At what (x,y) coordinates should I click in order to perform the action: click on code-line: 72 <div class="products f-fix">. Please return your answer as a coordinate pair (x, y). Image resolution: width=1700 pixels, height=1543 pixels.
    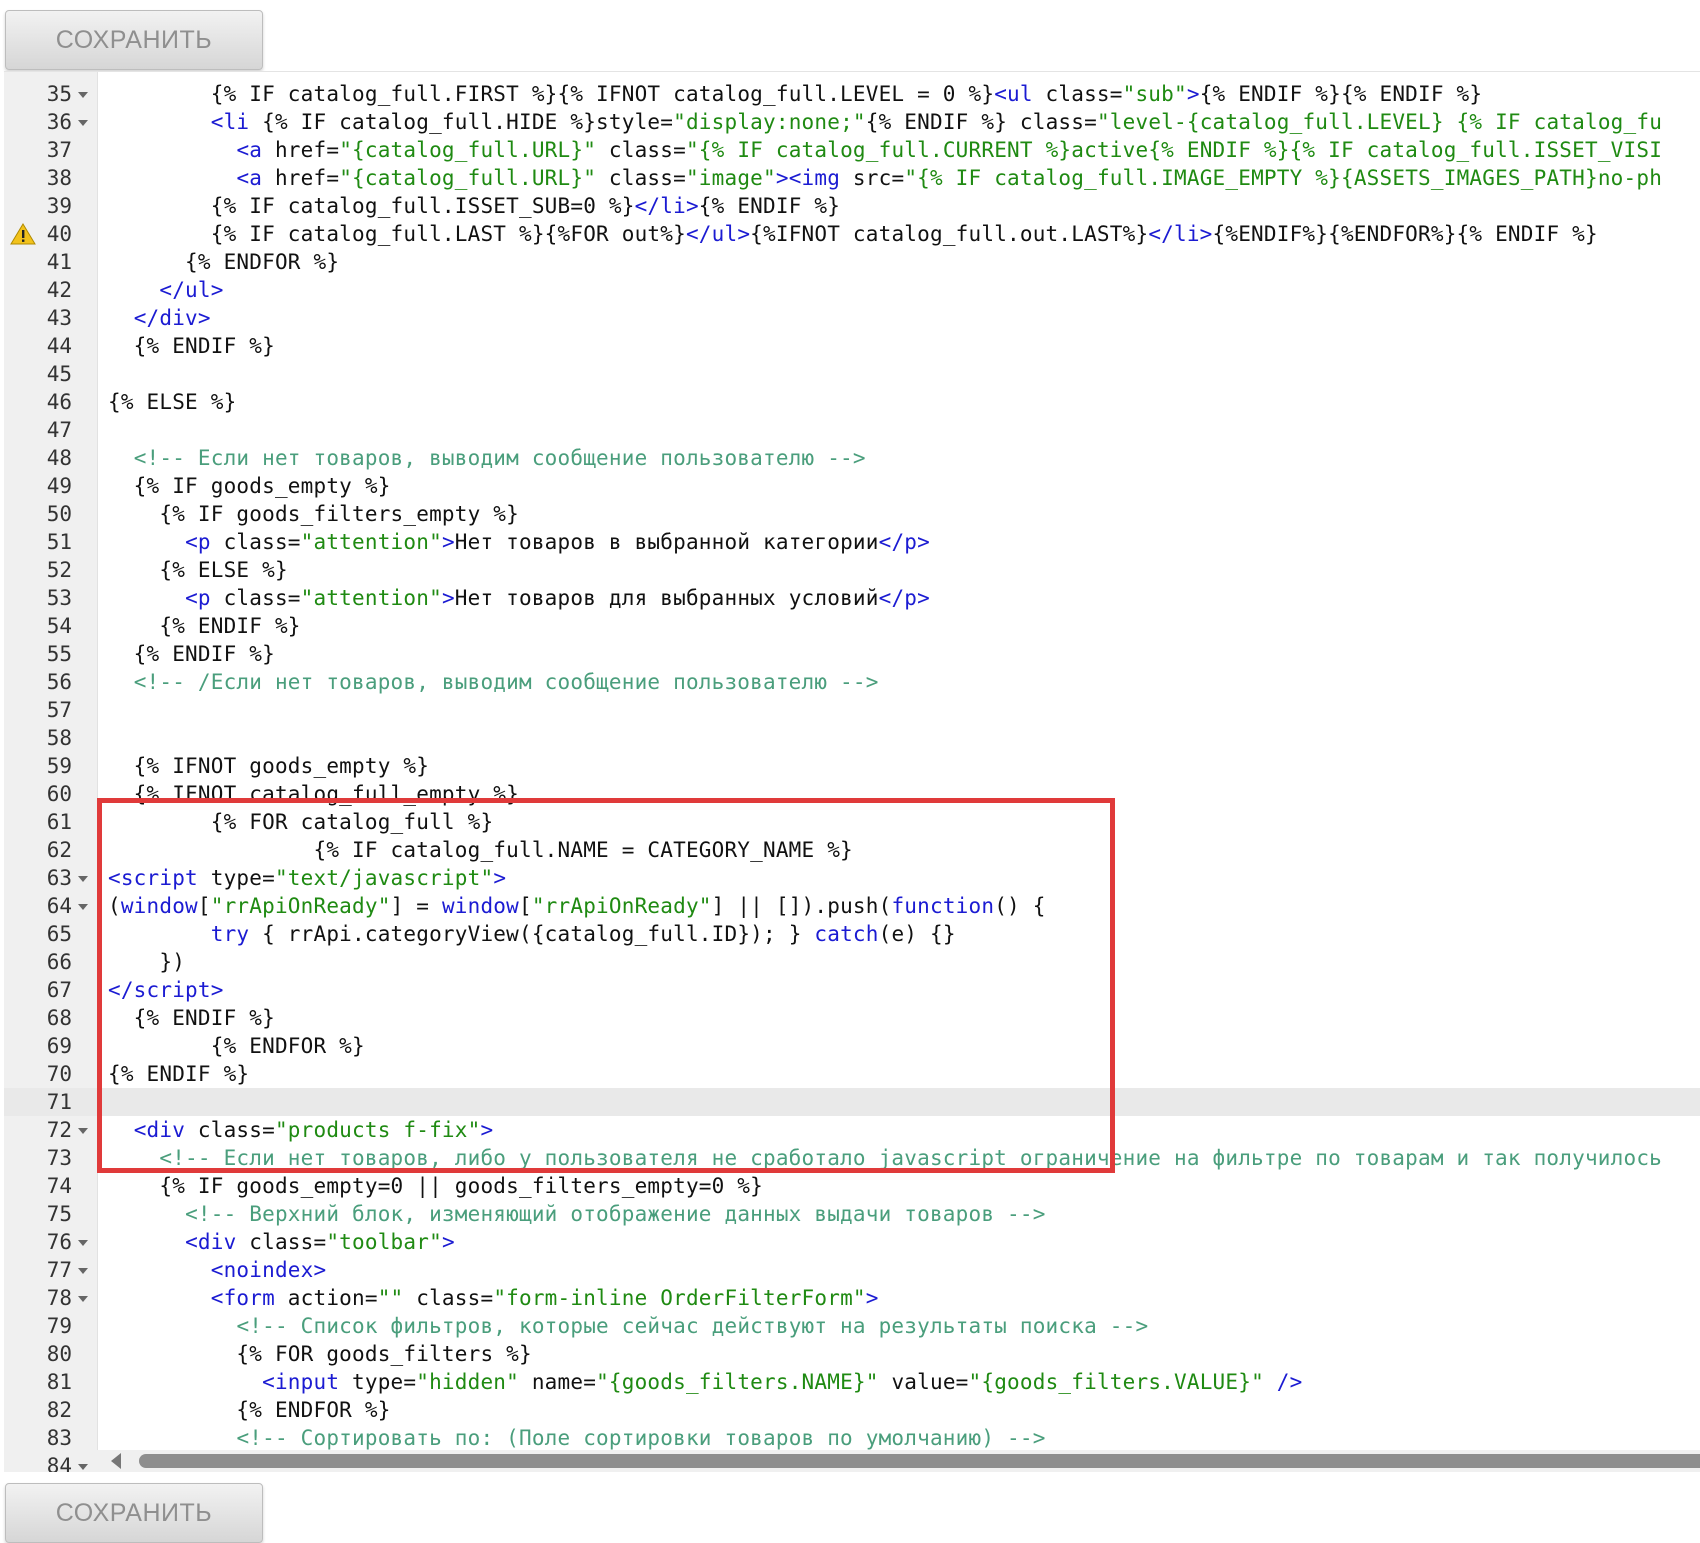
    Looking at the image, I should click on (852, 1130).